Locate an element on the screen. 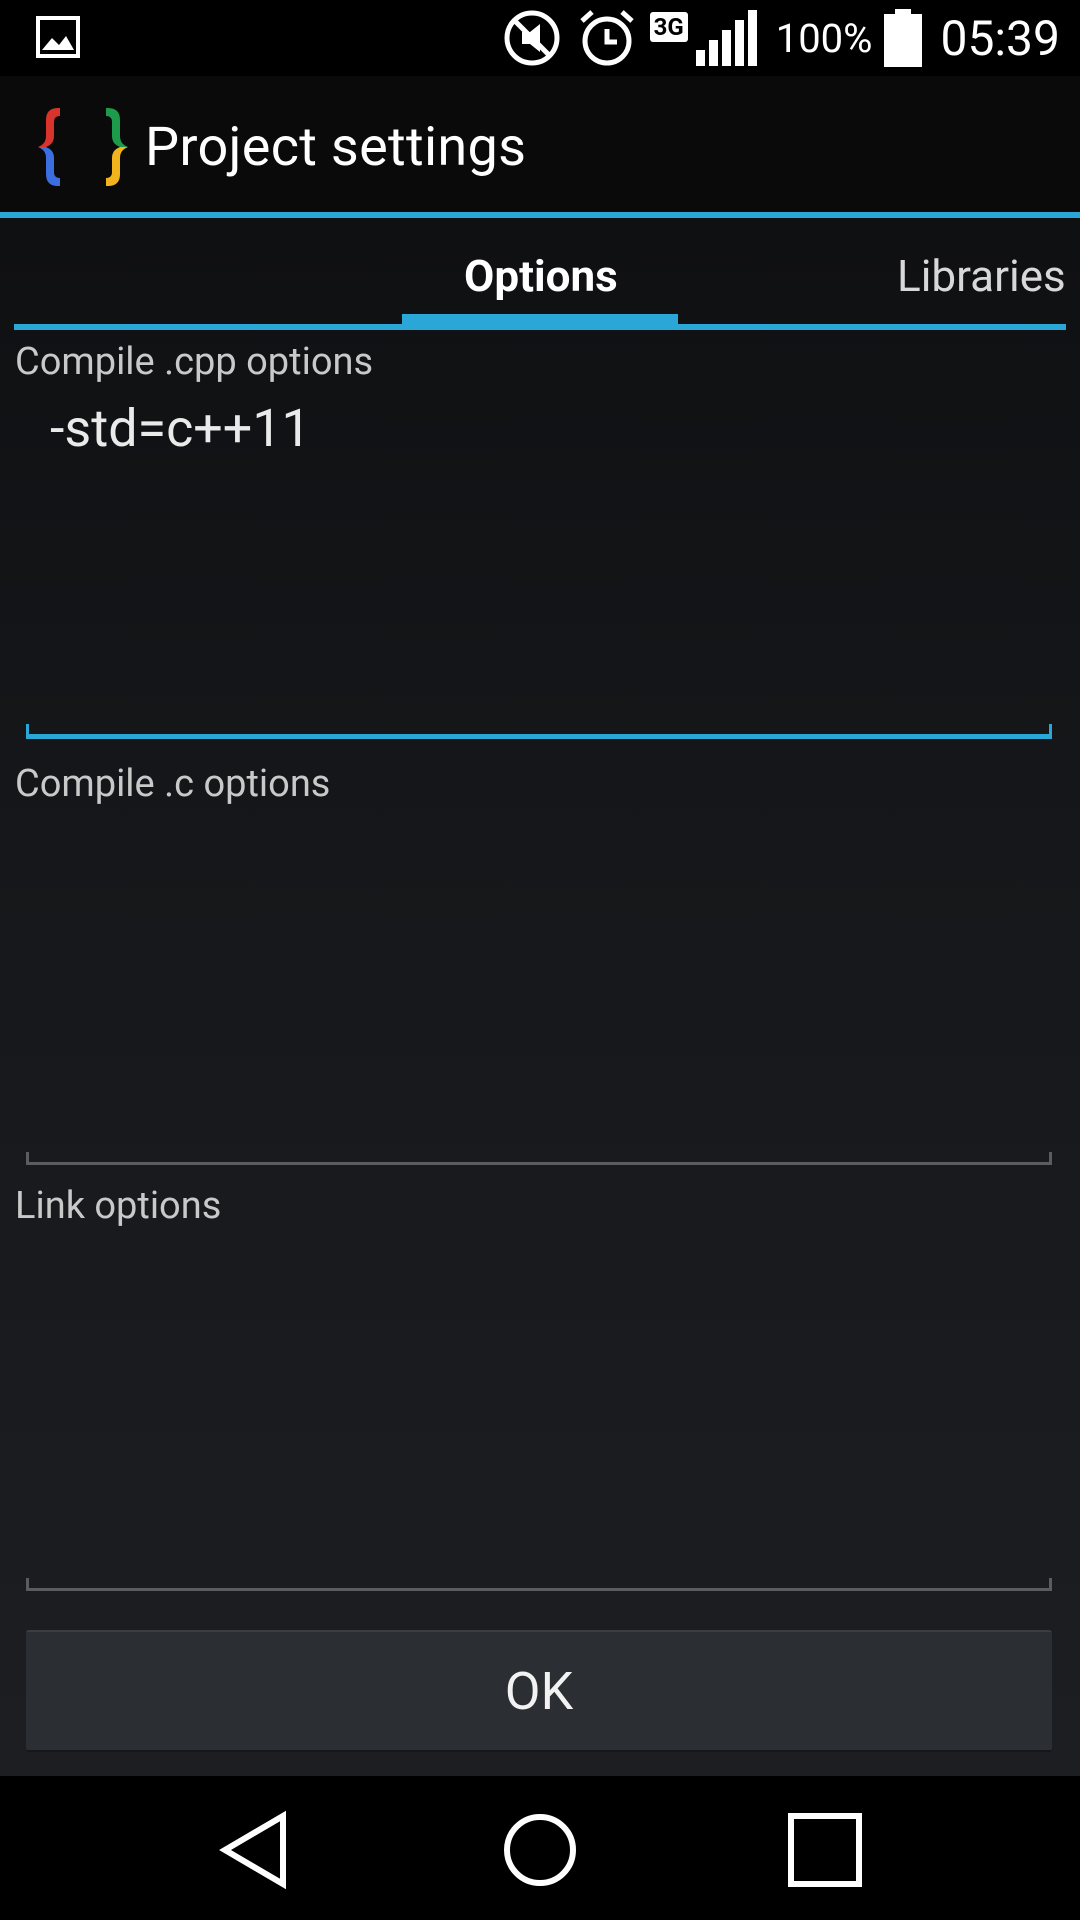 The height and width of the screenshot is (1920, 1080). mute-icon is located at coordinates (532, 38).